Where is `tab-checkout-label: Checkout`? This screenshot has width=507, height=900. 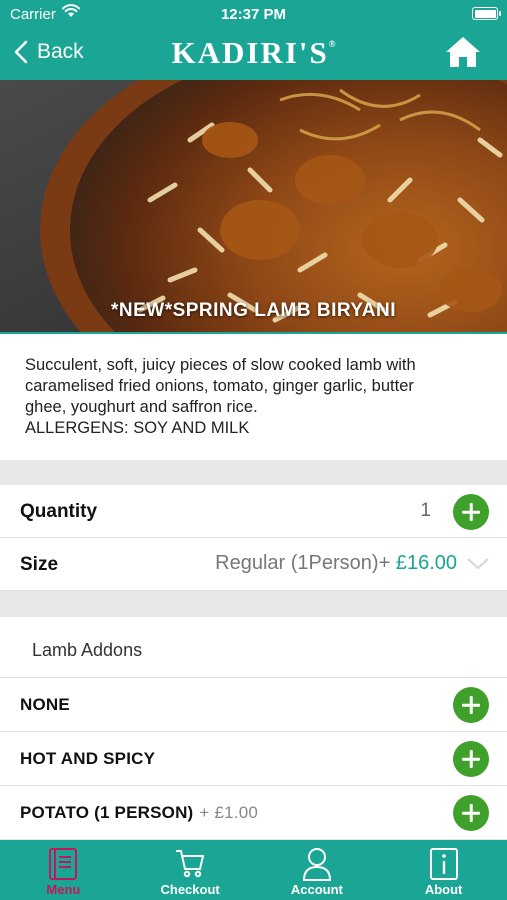
tab-checkout-label: Checkout is located at coordinates (190, 889).